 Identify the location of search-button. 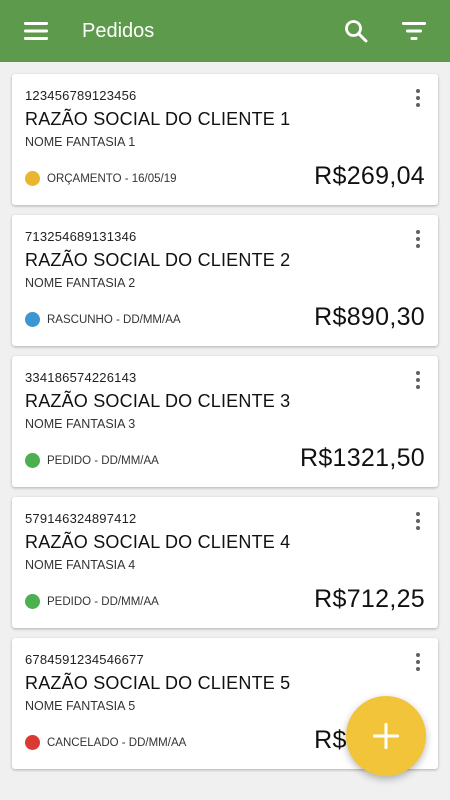
(356, 31).